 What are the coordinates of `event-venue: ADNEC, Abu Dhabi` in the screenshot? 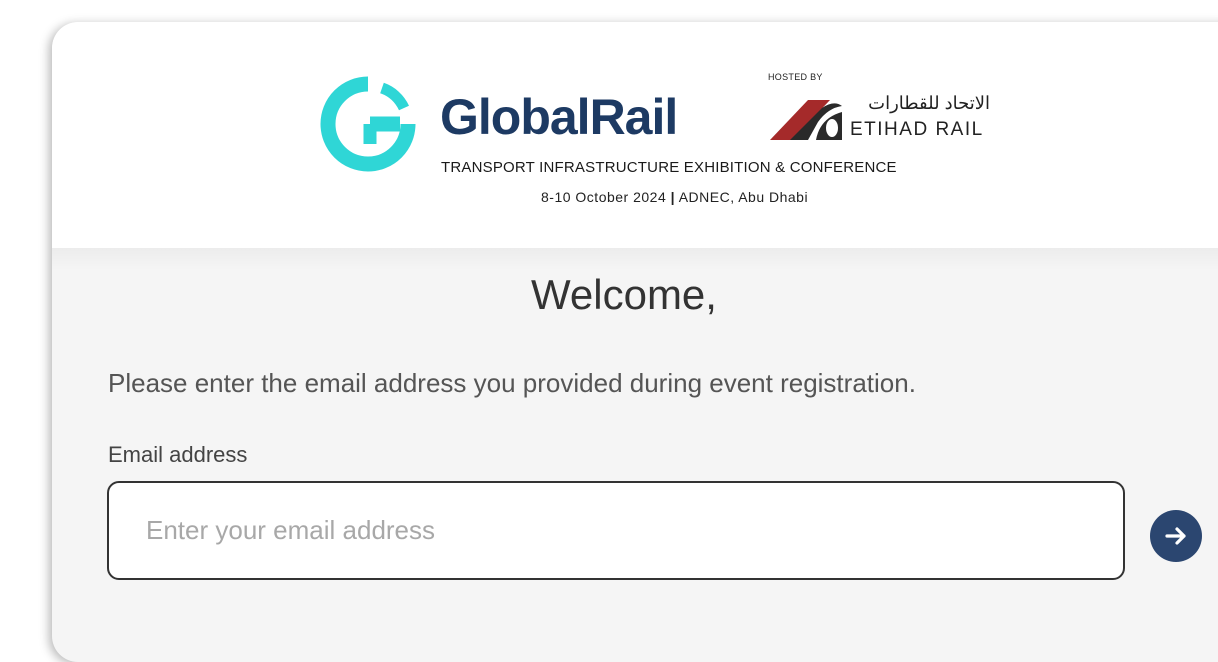 It's located at (743, 197).